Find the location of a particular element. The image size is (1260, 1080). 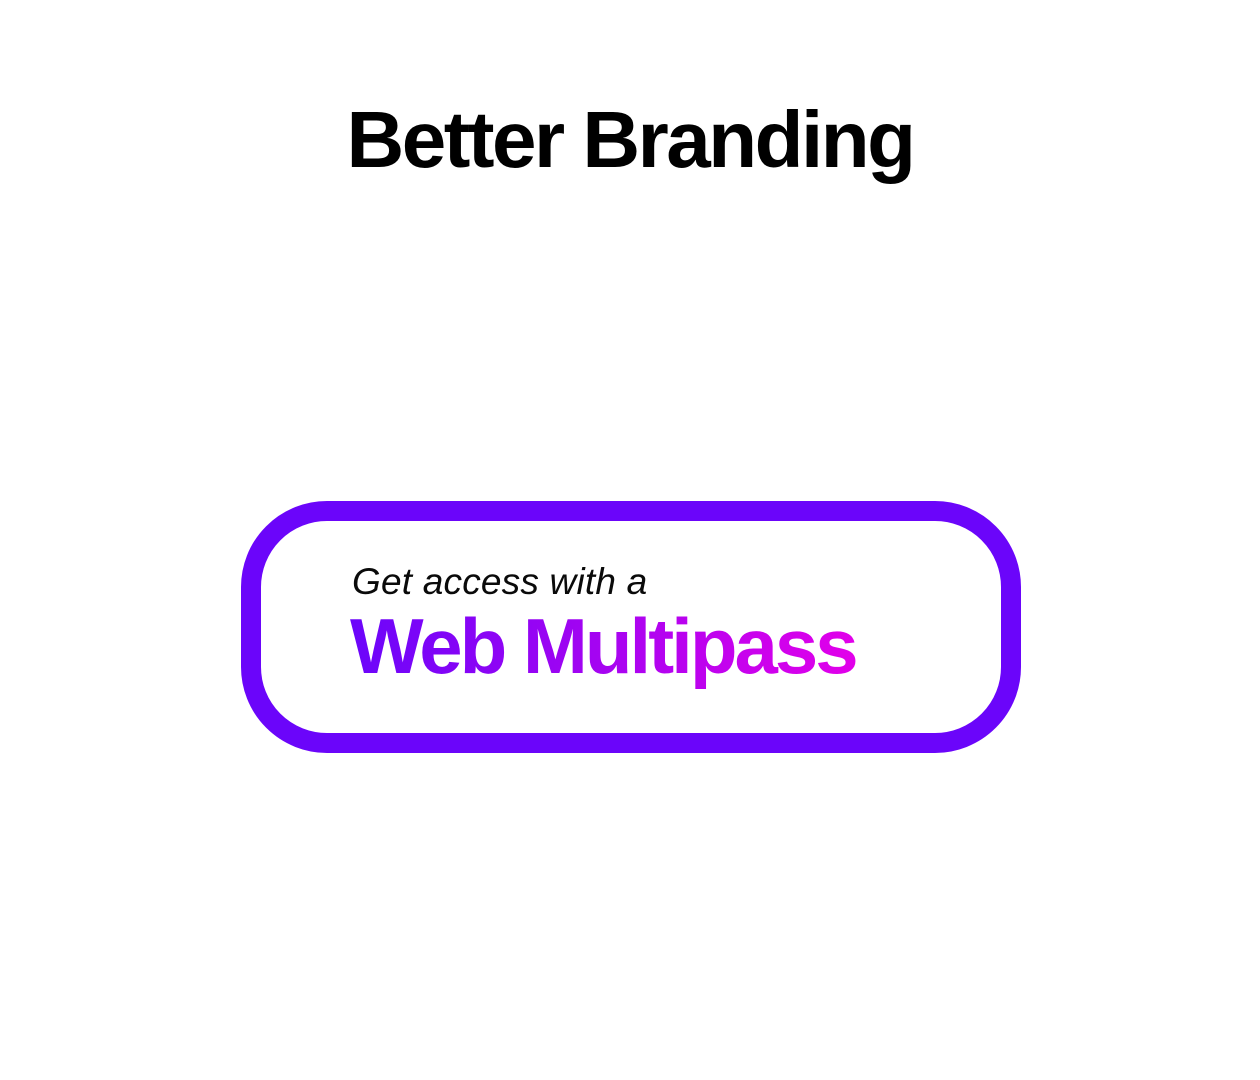

multipass-brand-text: Web Multipass is located at coordinates (604, 646).